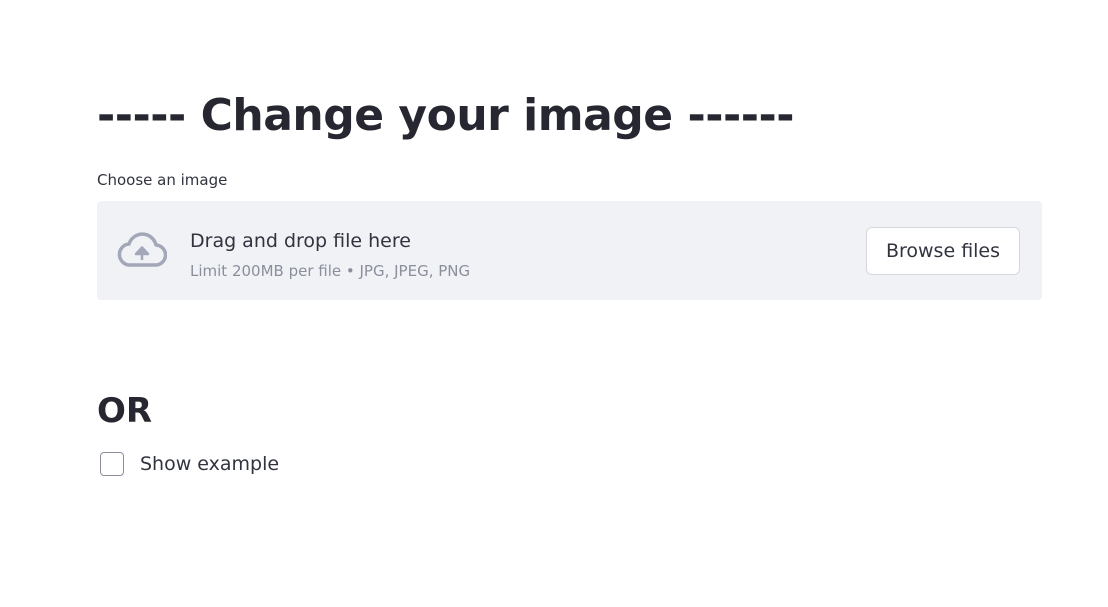 Image resolution: width=1108 pixels, height=607 pixels. I want to click on show-example-label: Show example, so click(209, 464).